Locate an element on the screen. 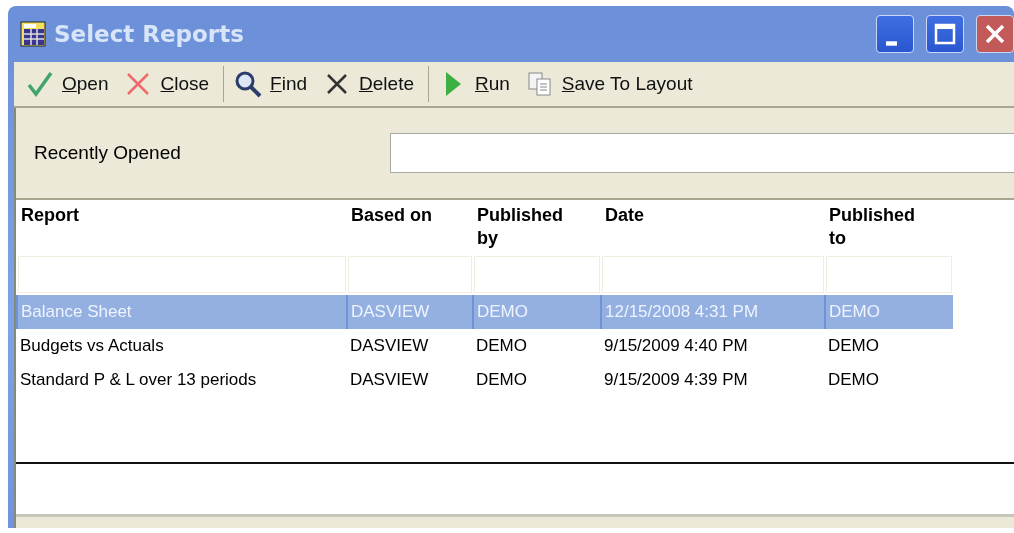 This screenshot has height=533, width=1014. table-cell: 9/15/2009 4:39 PM is located at coordinates (713, 380).